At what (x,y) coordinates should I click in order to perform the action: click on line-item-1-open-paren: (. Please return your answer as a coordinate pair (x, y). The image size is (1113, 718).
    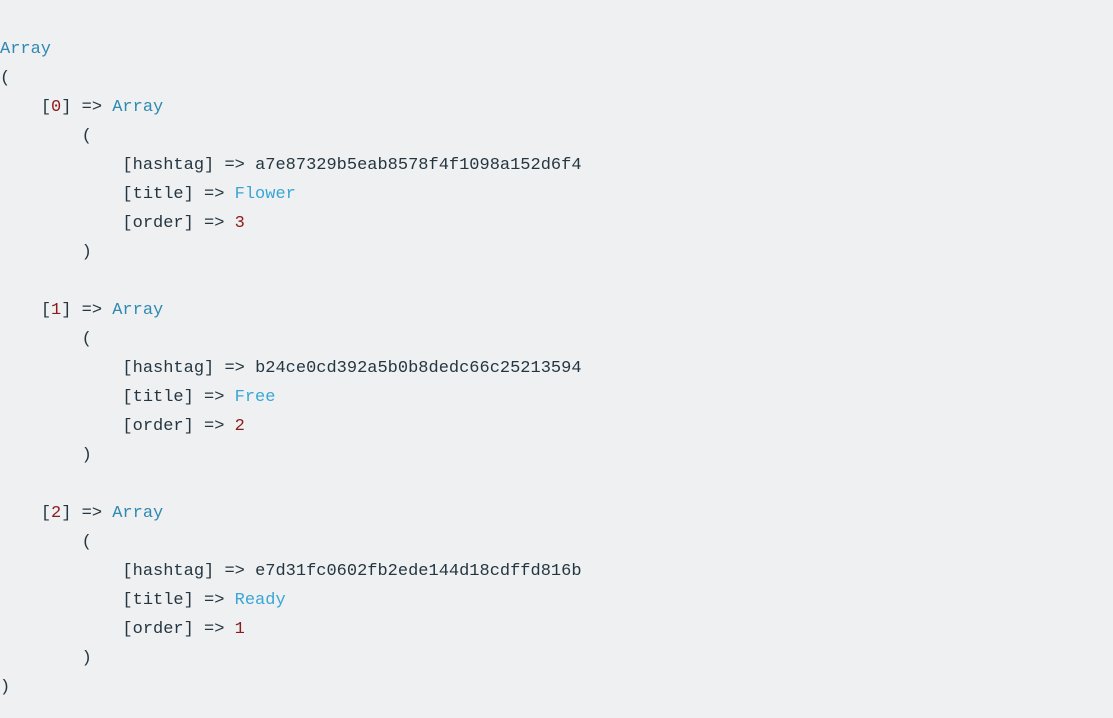
    Looking at the image, I should click on (556, 339).